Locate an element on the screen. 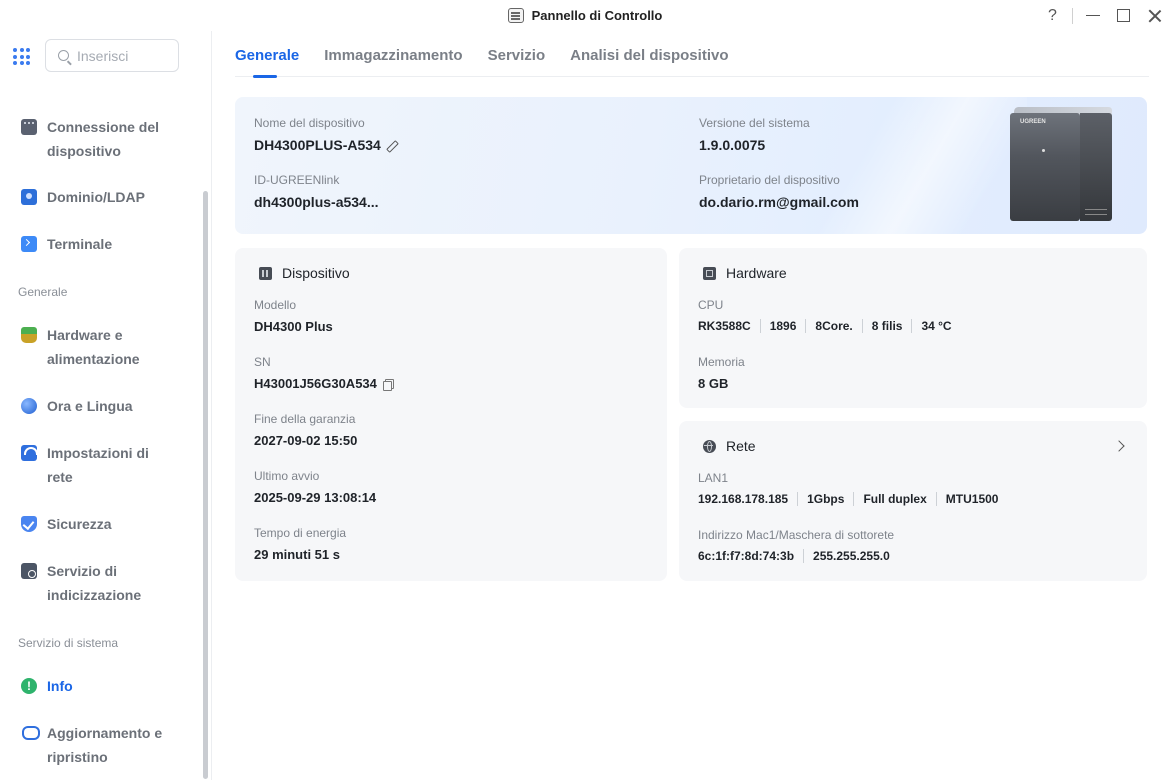 This screenshot has height=780, width=1170. cpu-values: RK3588C 1896 8Core. 8 filis 34 °C is located at coordinates (829, 326).